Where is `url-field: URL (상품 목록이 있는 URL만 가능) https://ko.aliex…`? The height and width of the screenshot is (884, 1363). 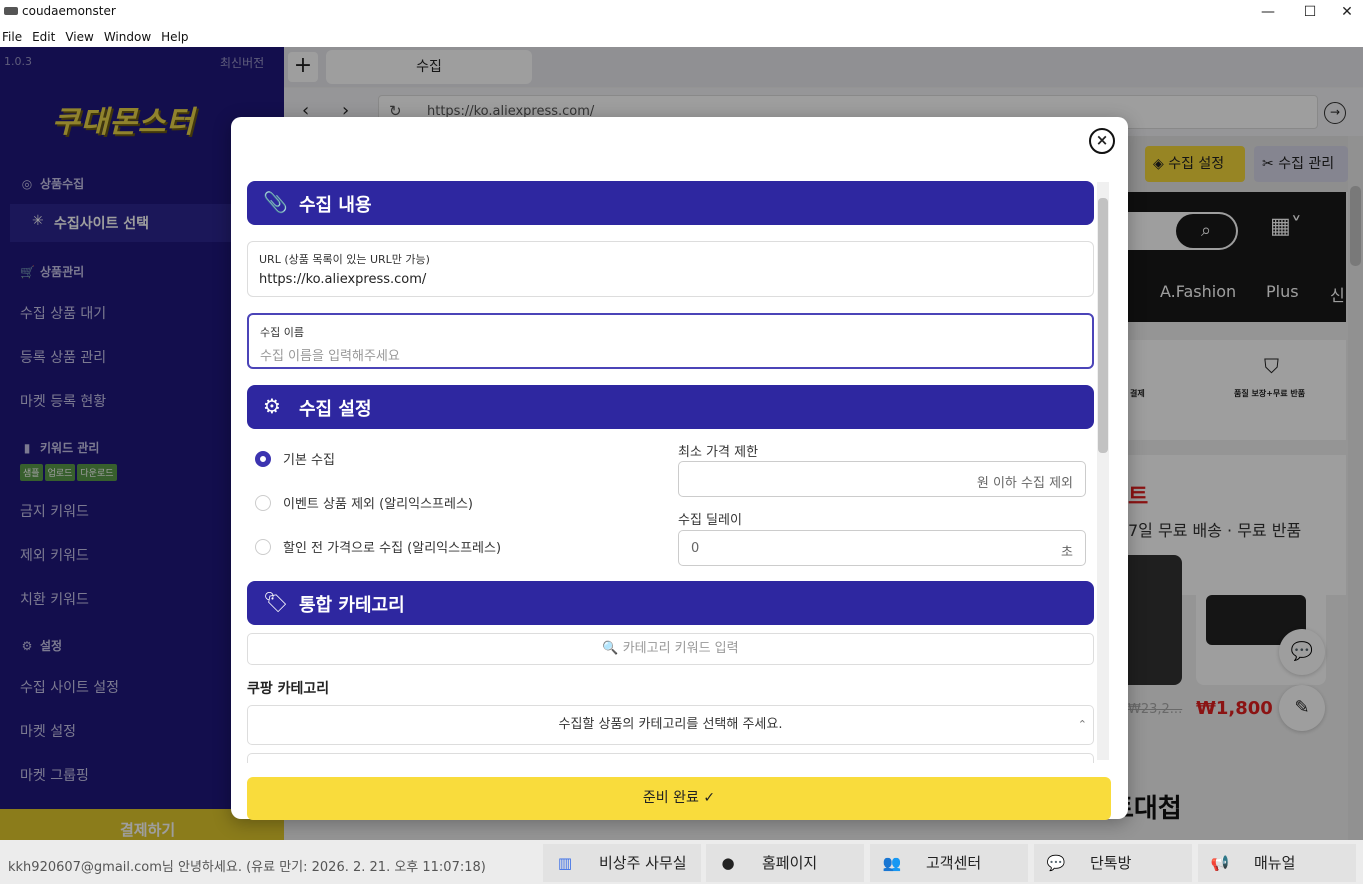 url-field: URL (상품 목록이 있는 URL만 가능) https://ko.aliex… is located at coordinates (670, 269).